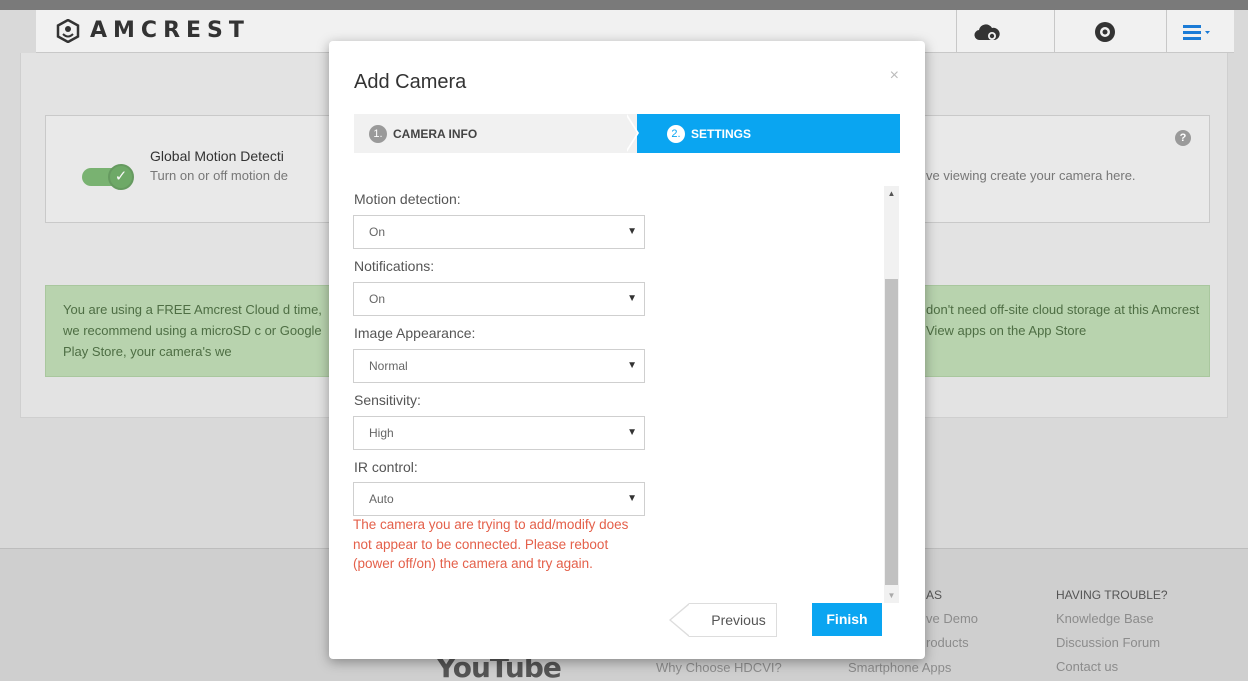 This screenshot has height=681, width=1248. I want to click on modal-title: Add Camera, so click(410, 82).